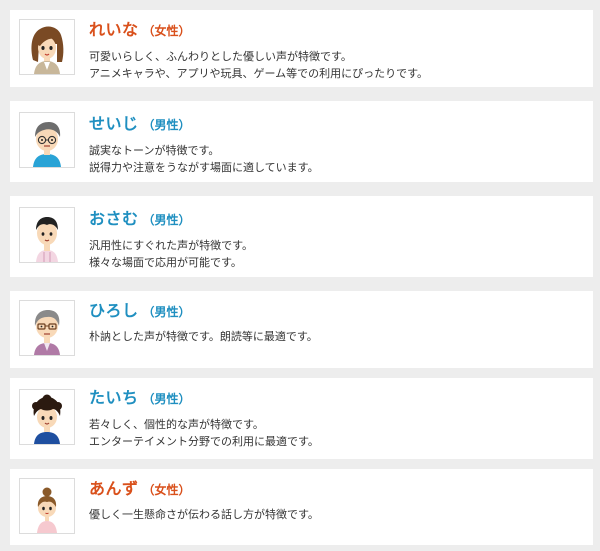  Describe the element at coordinates (140, 219) in the screenshot. I see `voice-name-line: おさむ （男性）` at that location.